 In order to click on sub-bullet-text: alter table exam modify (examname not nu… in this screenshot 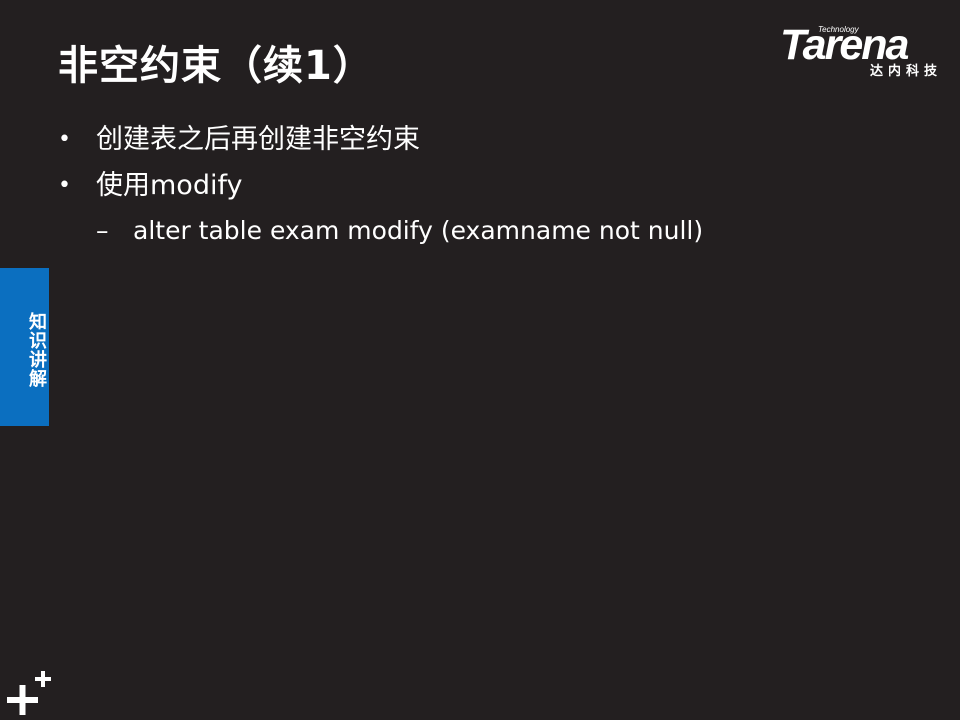, I will do `click(418, 230)`.